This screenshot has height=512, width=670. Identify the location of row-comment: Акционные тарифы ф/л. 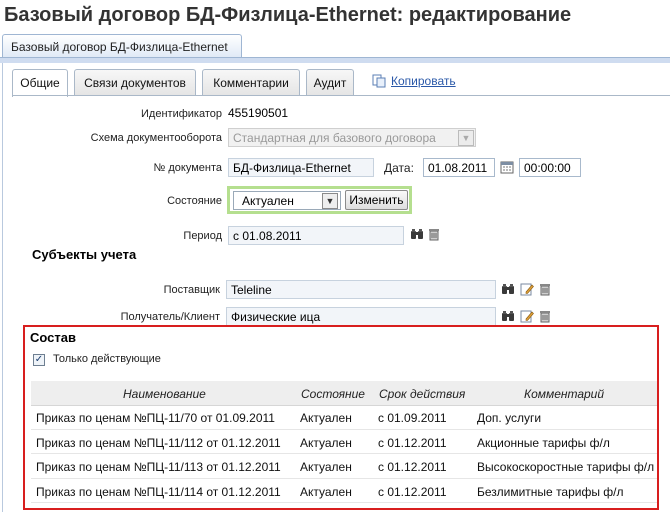
(543, 443).